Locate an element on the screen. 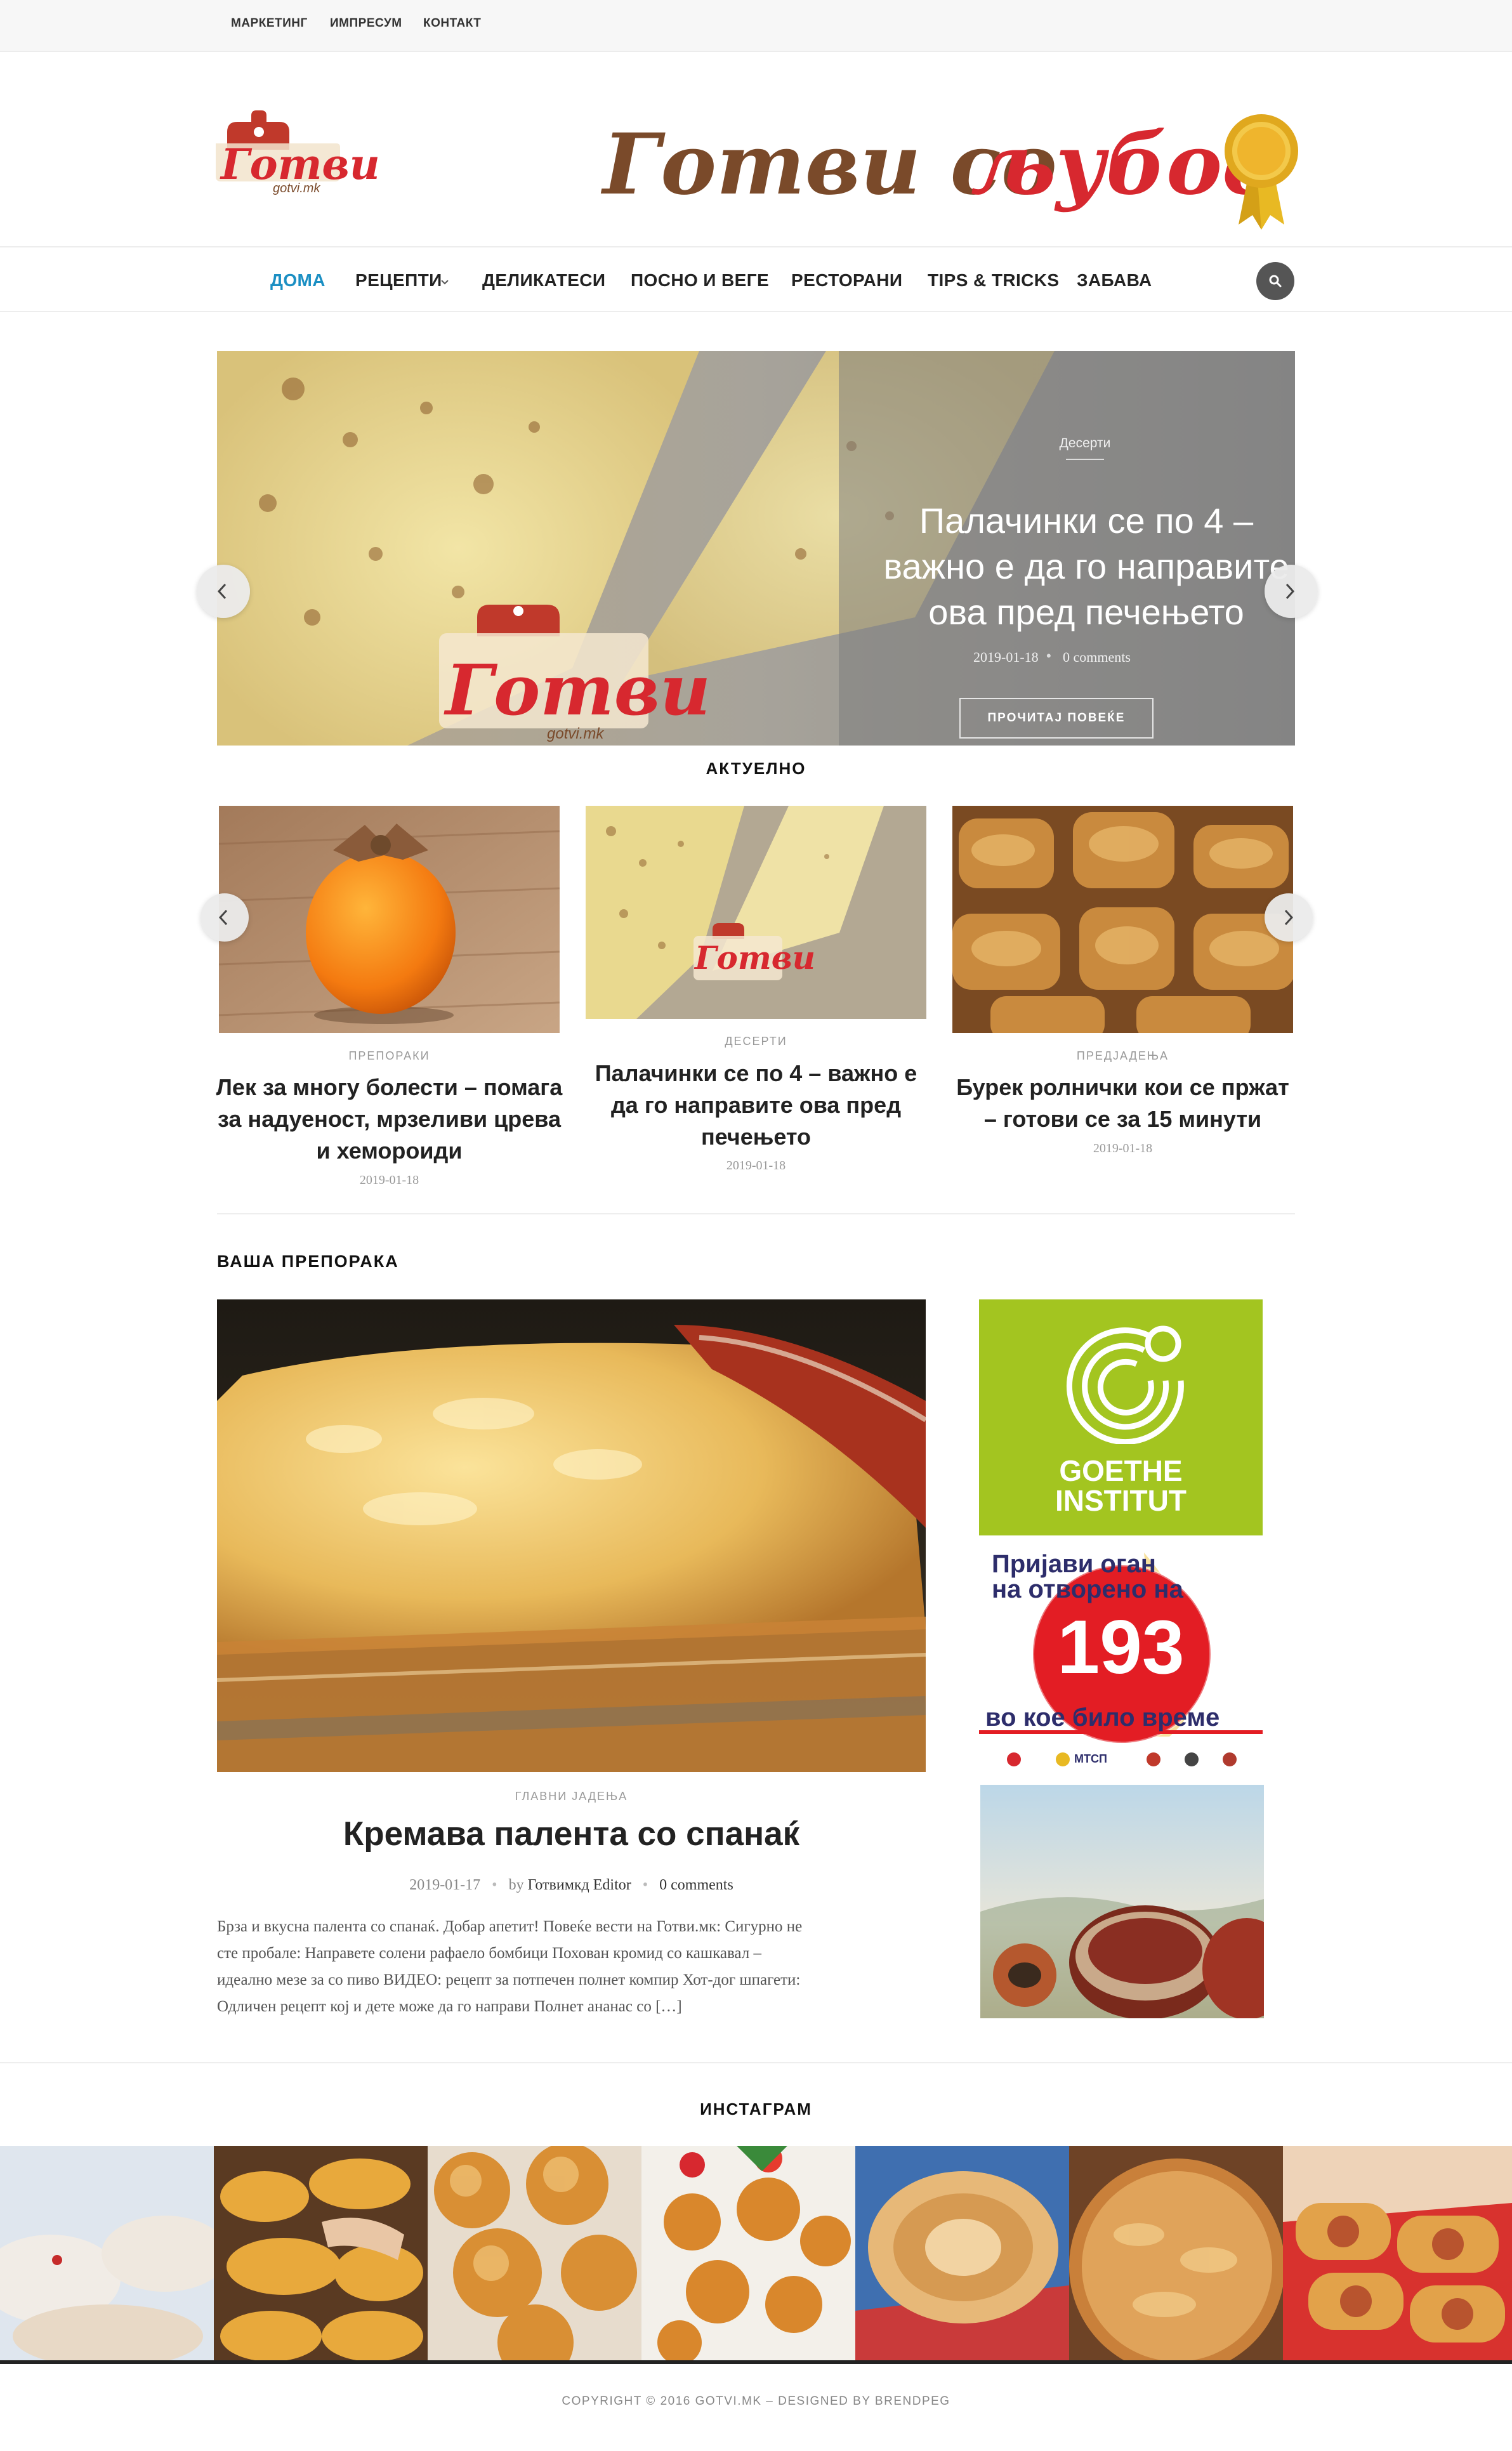  hero-date: 2019-01-18 is located at coordinates (1006, 657).